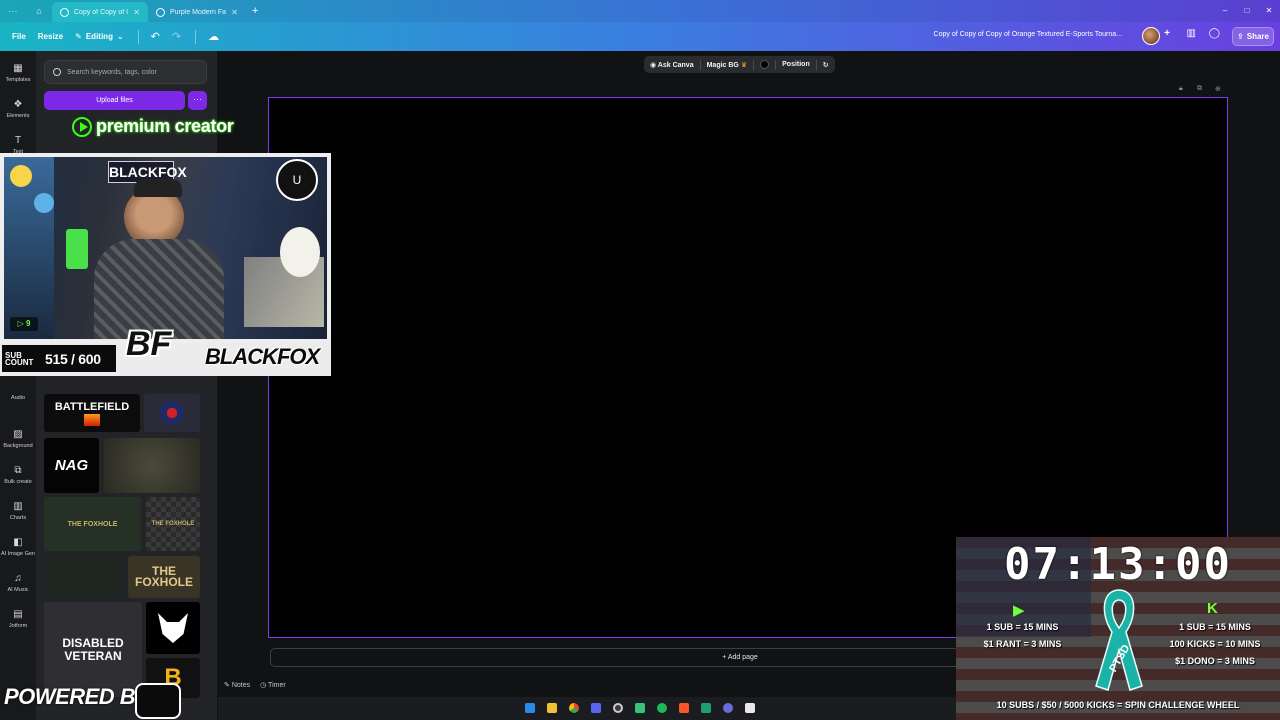 The width and height of the screenshot is (1280, 720). Describe the element at coordinates (18, 619) in the screenshot. I see `sidebar-item-jotform: ▤ Jotform` at that location.